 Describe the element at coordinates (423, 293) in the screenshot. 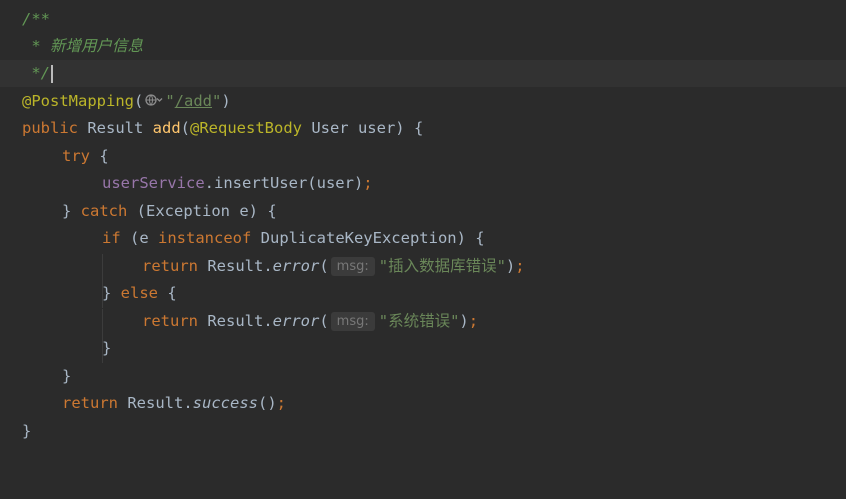

I see `code-line: } else {` at that location.